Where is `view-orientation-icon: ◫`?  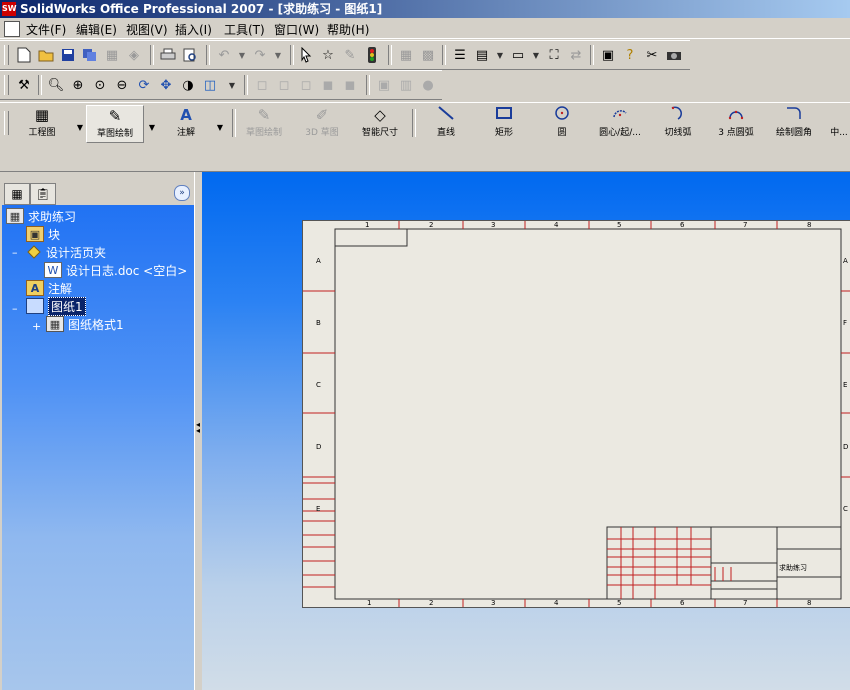 view-orientation-icon: ◫ is located at coordinates (210, 85).